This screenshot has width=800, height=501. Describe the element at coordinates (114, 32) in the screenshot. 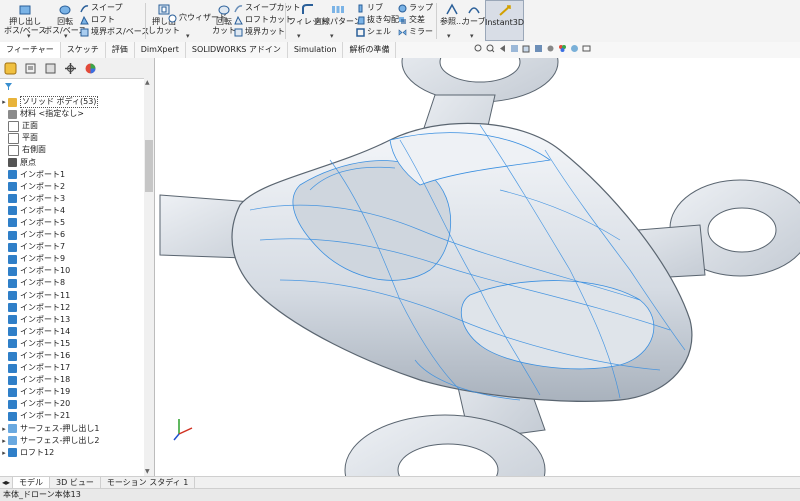

I see `boundary-boss-button: 境界ボス/ベース` at that location.